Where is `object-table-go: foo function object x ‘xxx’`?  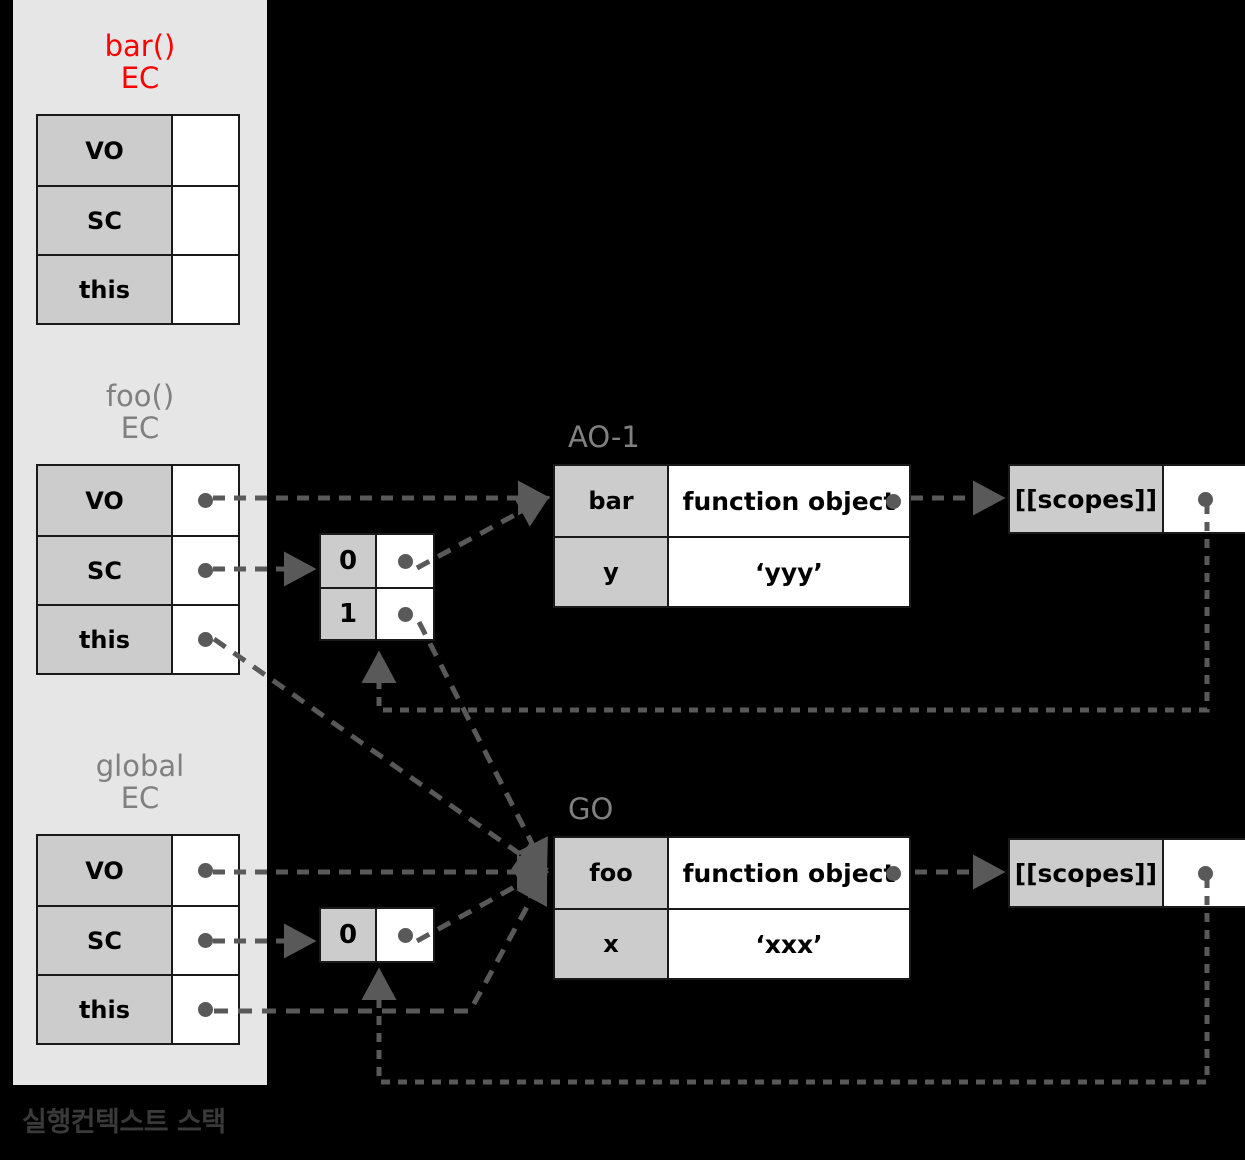 object-table-go: foo function object x ‘xxx’ is located at coordinates (732, 908).